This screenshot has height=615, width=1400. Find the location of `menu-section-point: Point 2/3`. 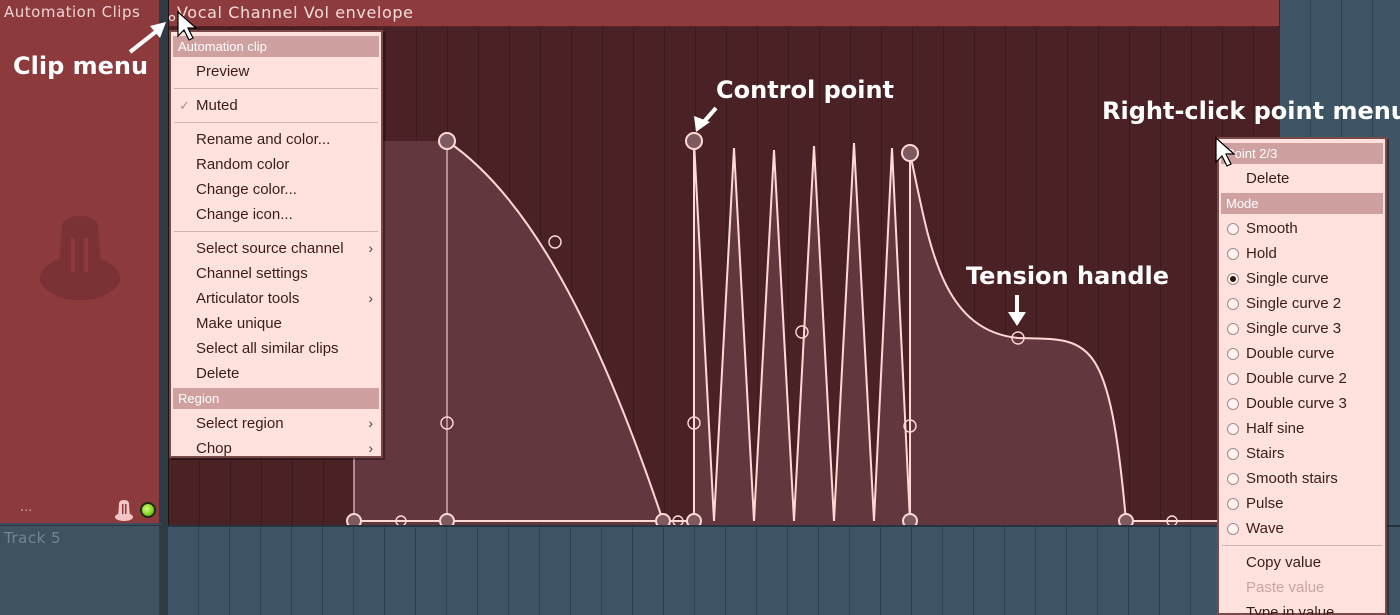

menu-section-point: Point 2/3 is located at coordinates (1302, 153).